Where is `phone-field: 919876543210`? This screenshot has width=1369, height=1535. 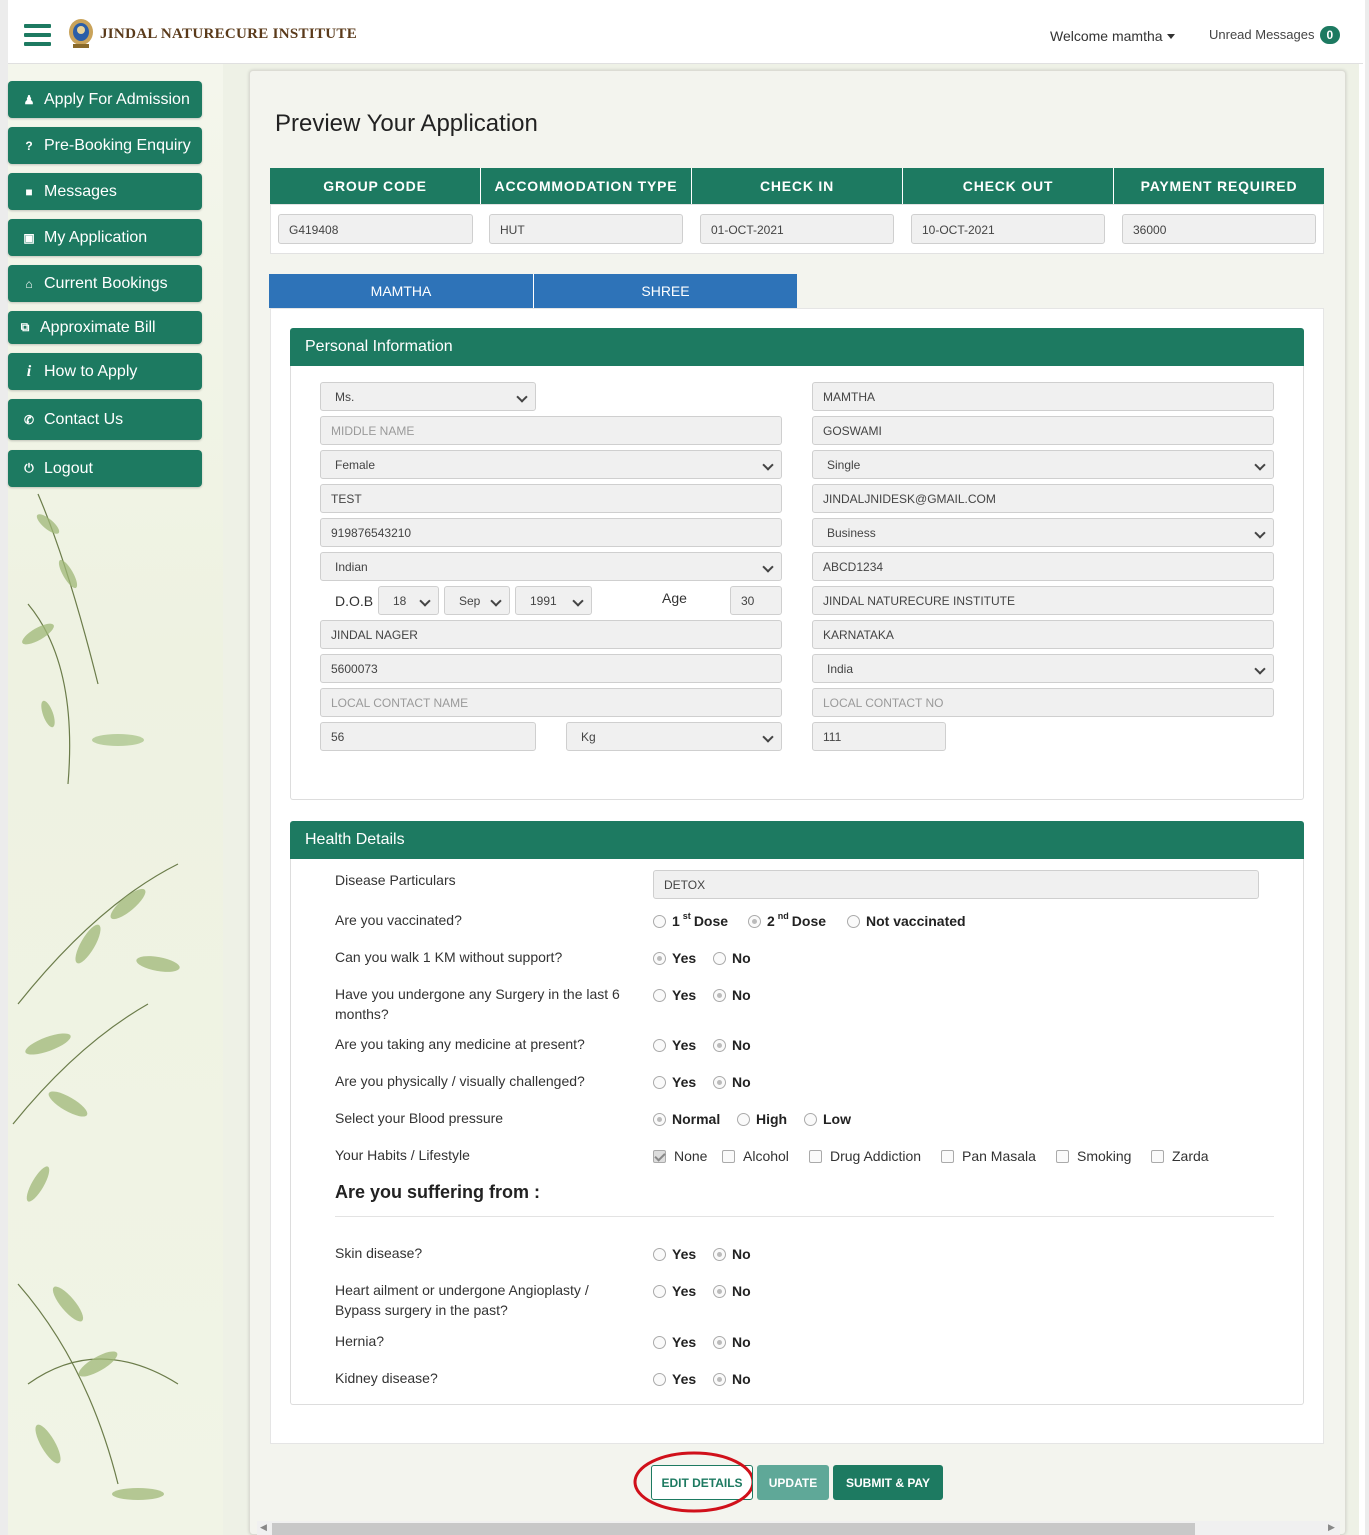 phone-field: 919876543210 is located at coordinates (551, 532).